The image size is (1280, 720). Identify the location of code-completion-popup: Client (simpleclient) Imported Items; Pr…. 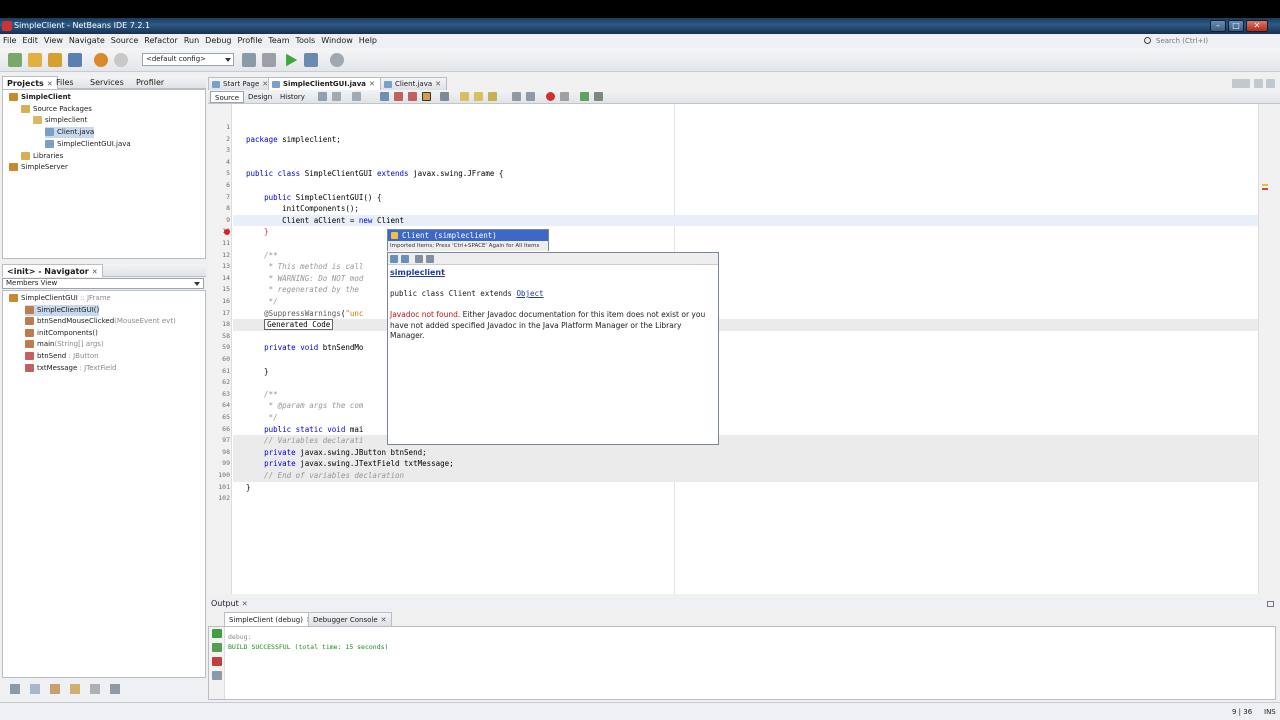
(468, 240).